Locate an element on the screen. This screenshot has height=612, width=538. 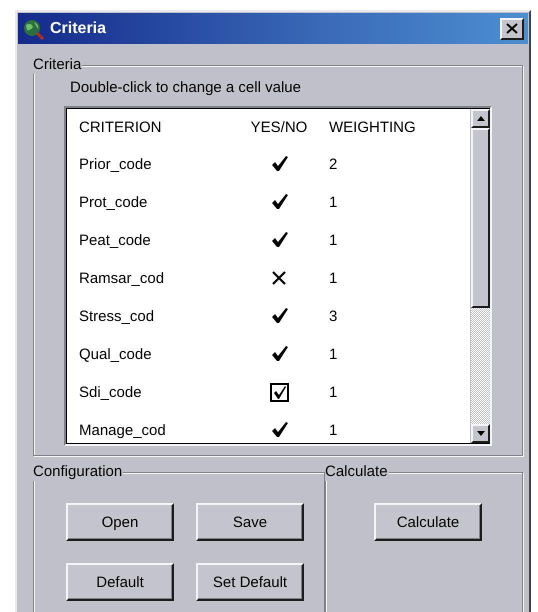
window-title: Criteria is located at coordinates (79, 29).